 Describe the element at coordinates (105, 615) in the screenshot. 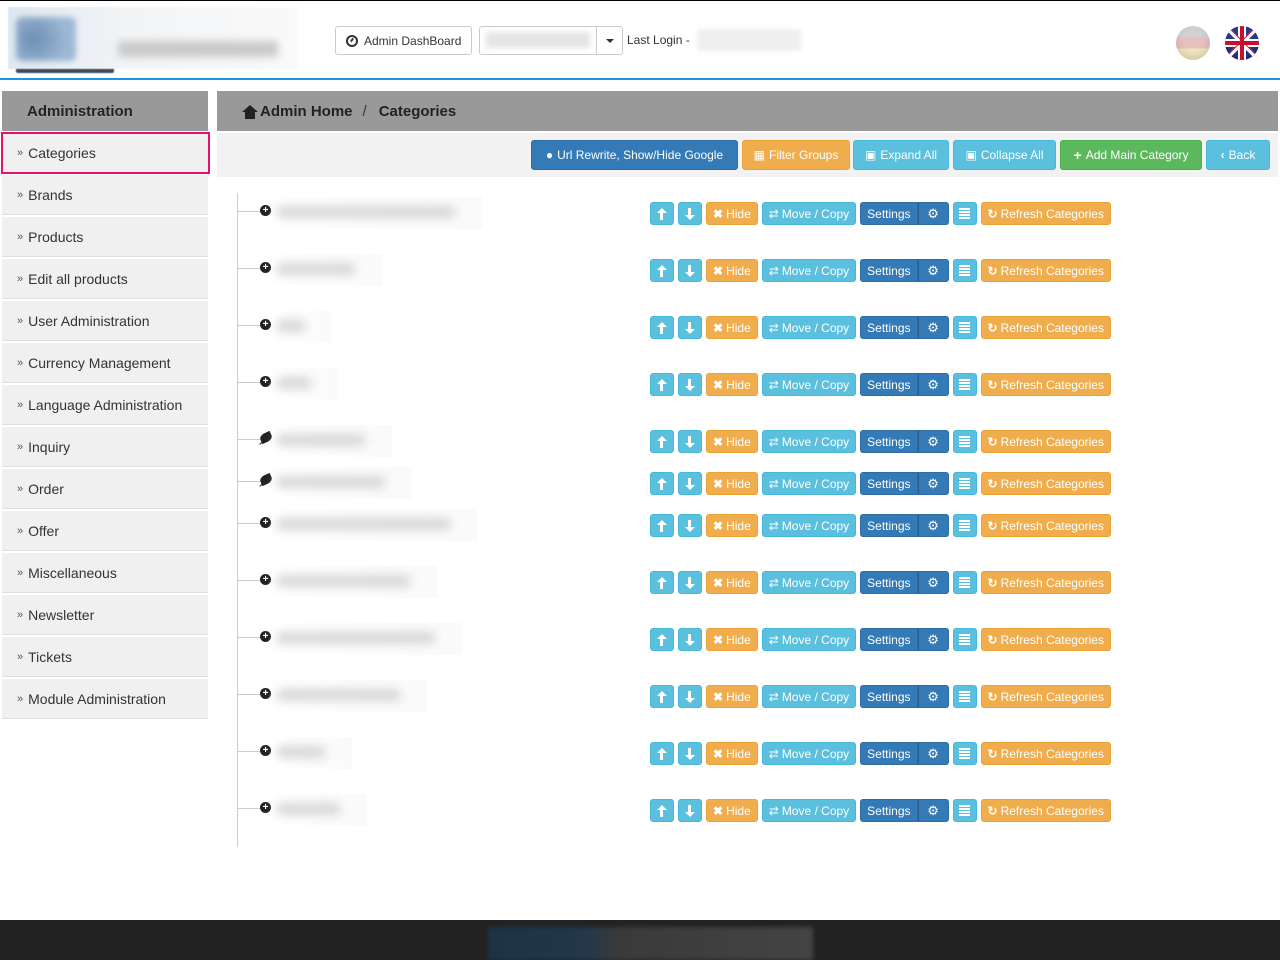

I see `sidebar-item-newsletter: » Newsletter` at that location.